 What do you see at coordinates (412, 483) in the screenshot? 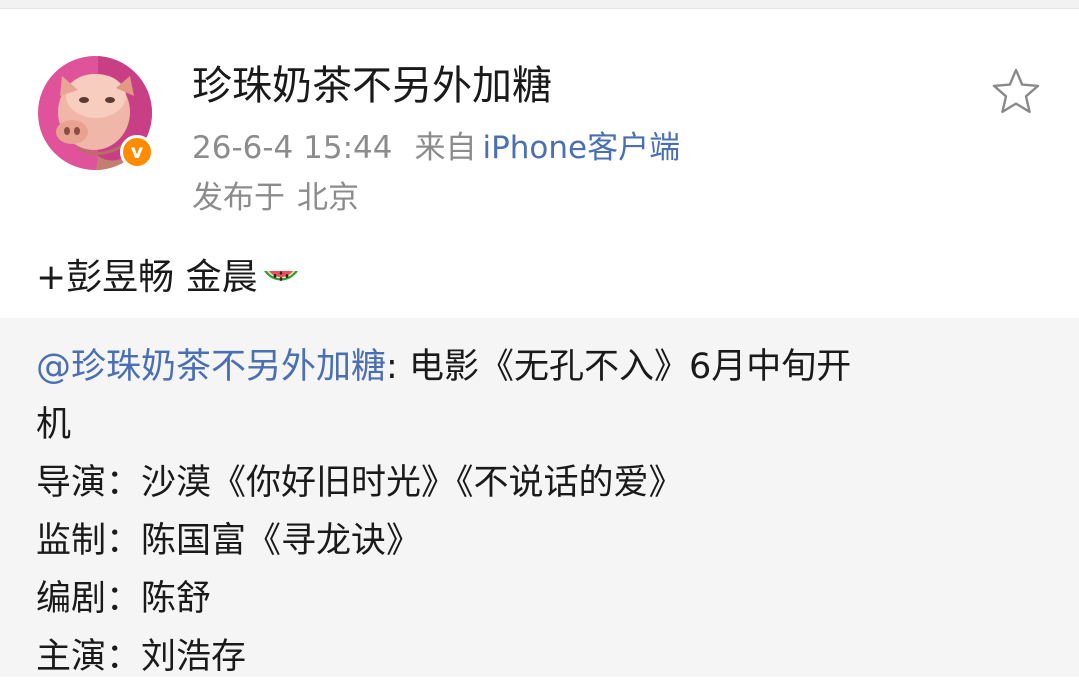
I see `detail-value: 沙漠《你好旧时光》《不说话的爱》` at bounding box center [412, 483].